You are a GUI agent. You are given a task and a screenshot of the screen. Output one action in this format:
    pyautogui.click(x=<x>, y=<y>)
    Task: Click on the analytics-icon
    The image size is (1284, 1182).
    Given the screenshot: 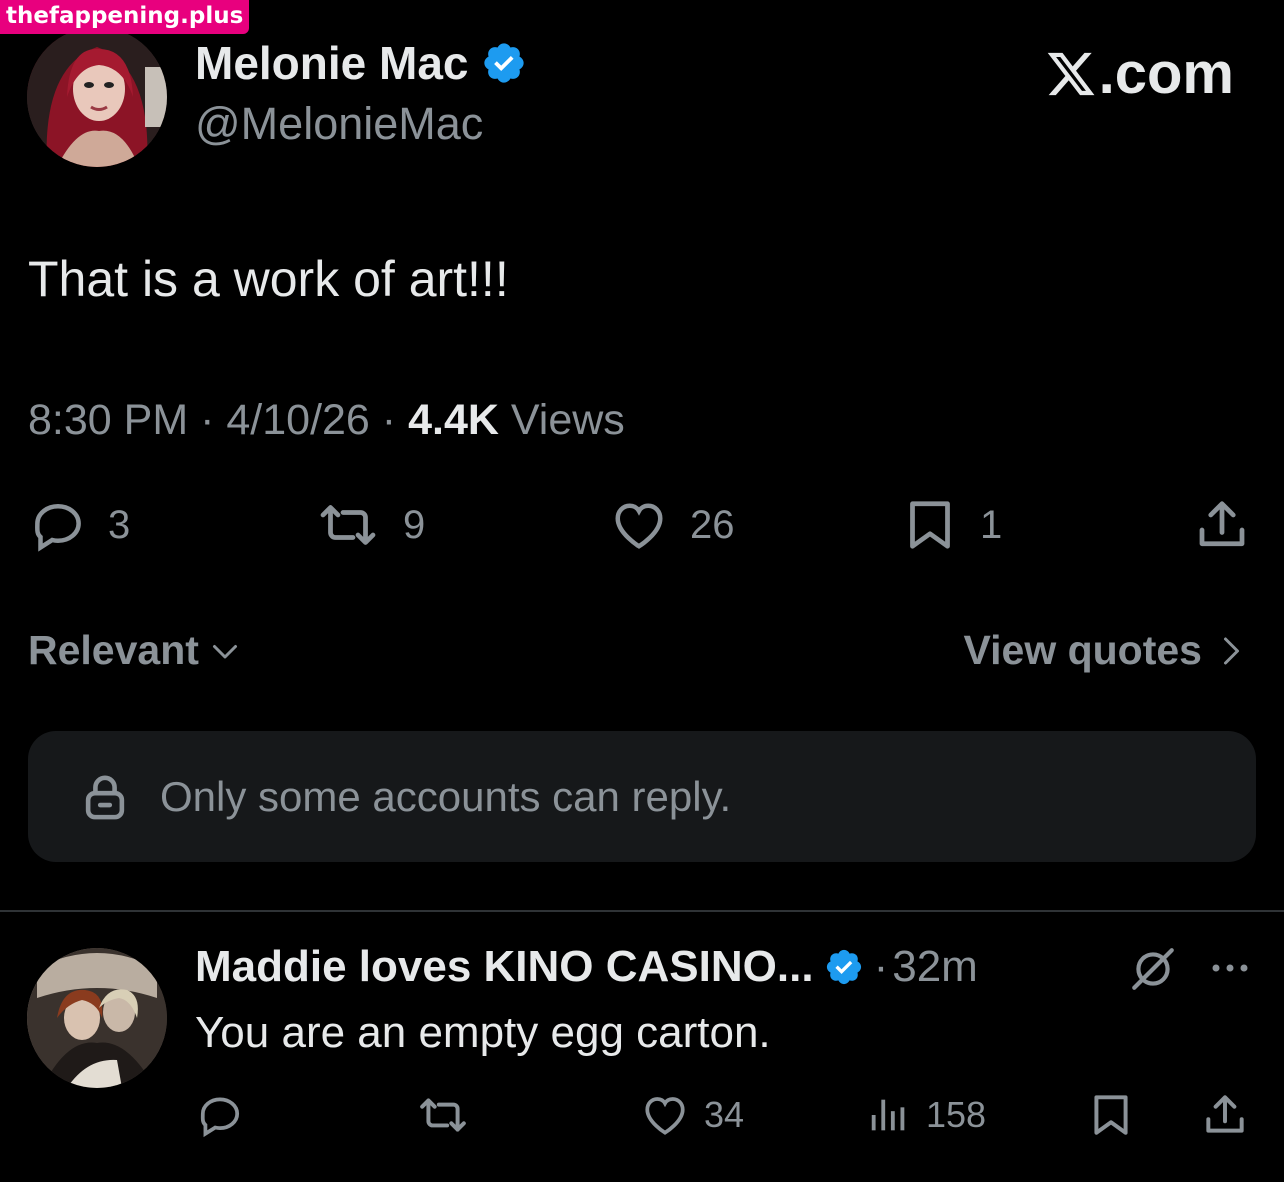 What is the action you would take?
    pyautogui.click(x=888, y=1115)
    